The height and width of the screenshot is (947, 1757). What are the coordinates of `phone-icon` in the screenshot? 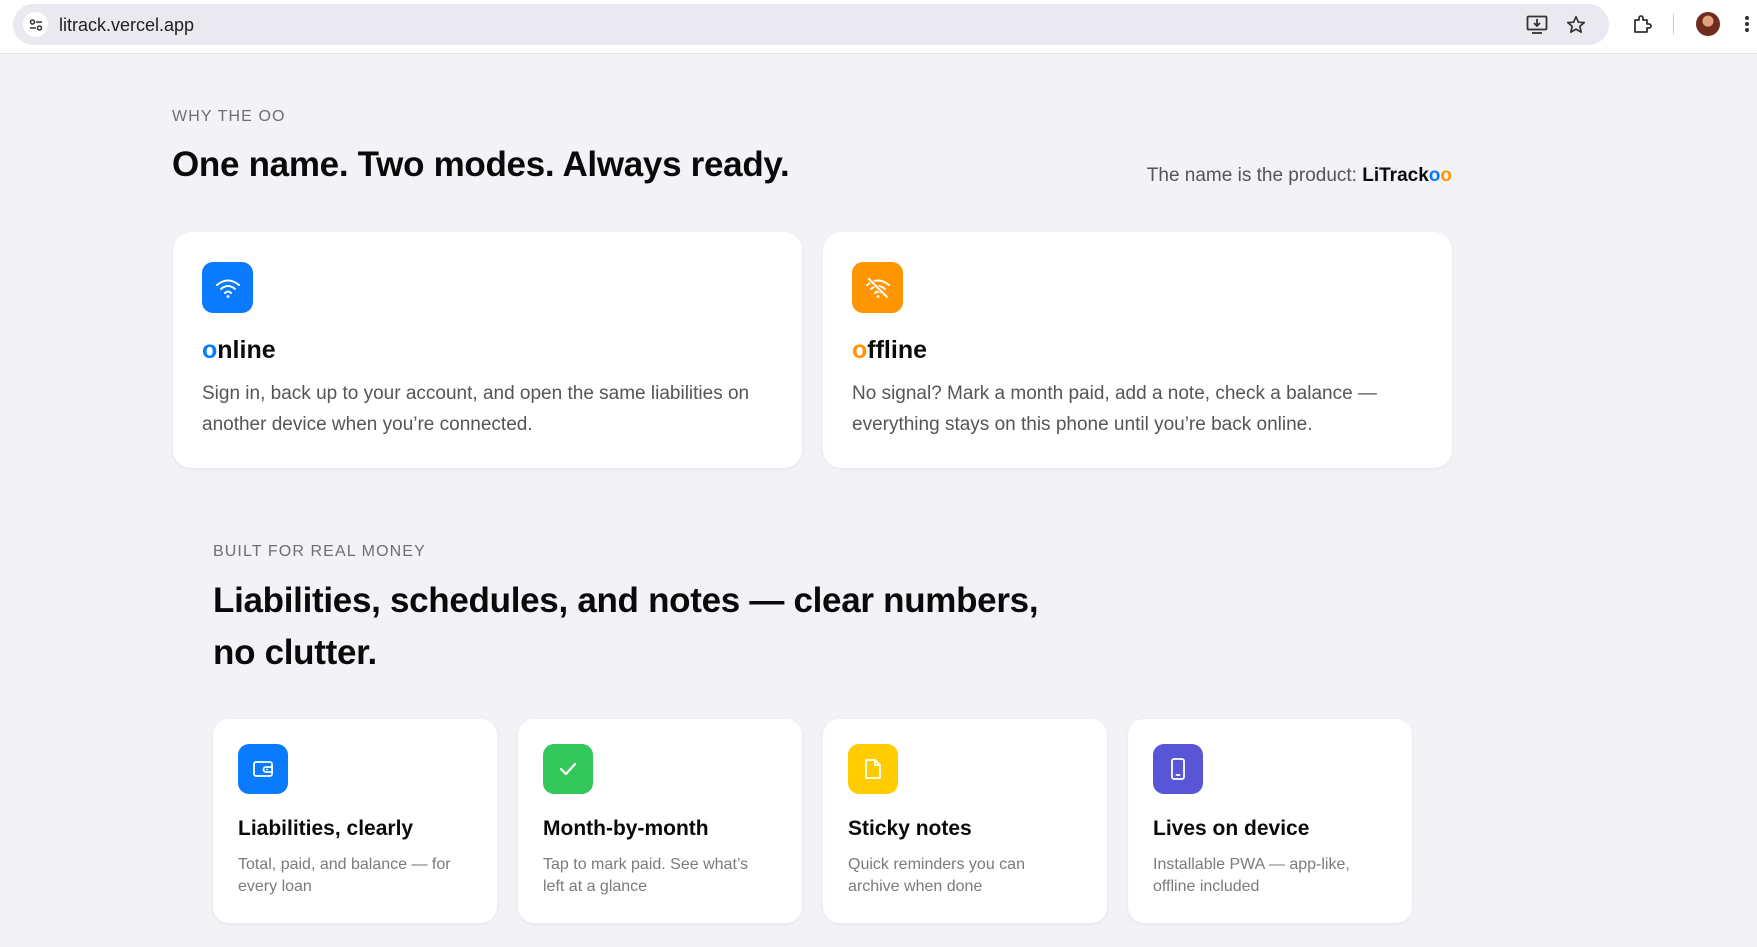 It's located at (1178, 769).